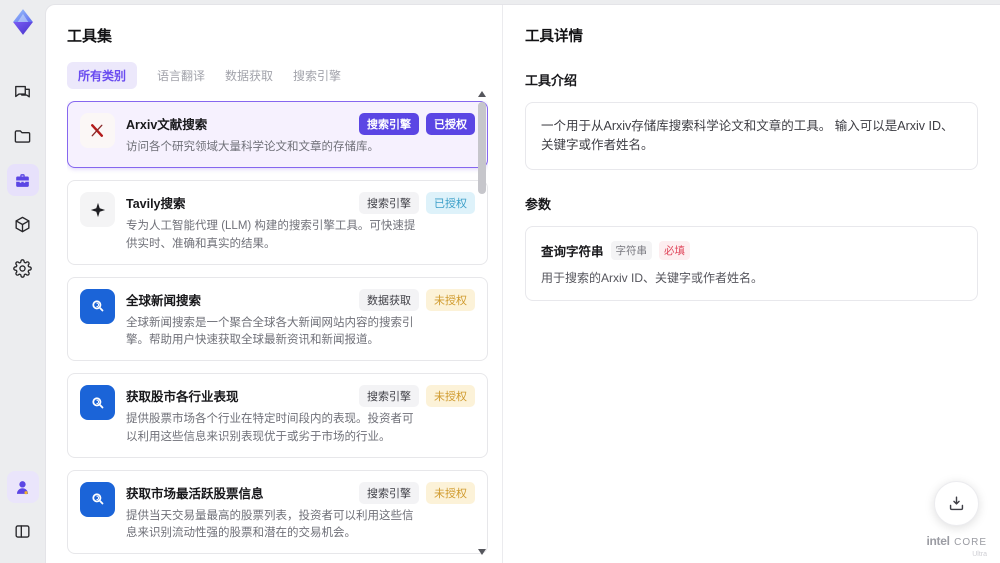  Describe the element at coordinates (249, 75) in the screenshot. I see `tab-category-2: 数据获取` at that location.